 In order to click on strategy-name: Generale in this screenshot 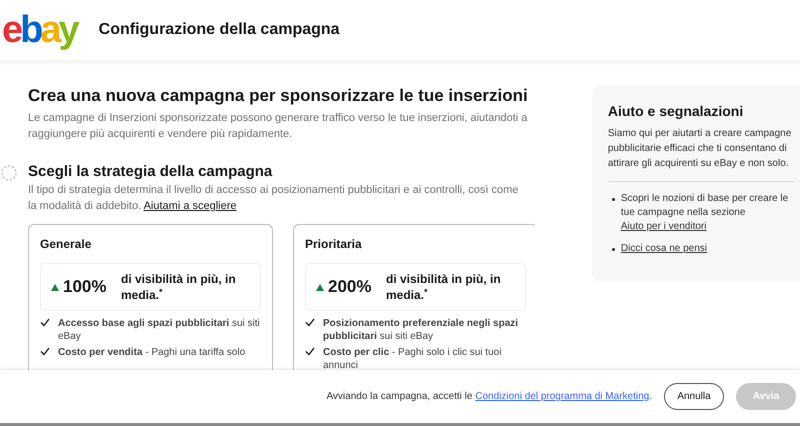, I will do `click(66, 244)`.